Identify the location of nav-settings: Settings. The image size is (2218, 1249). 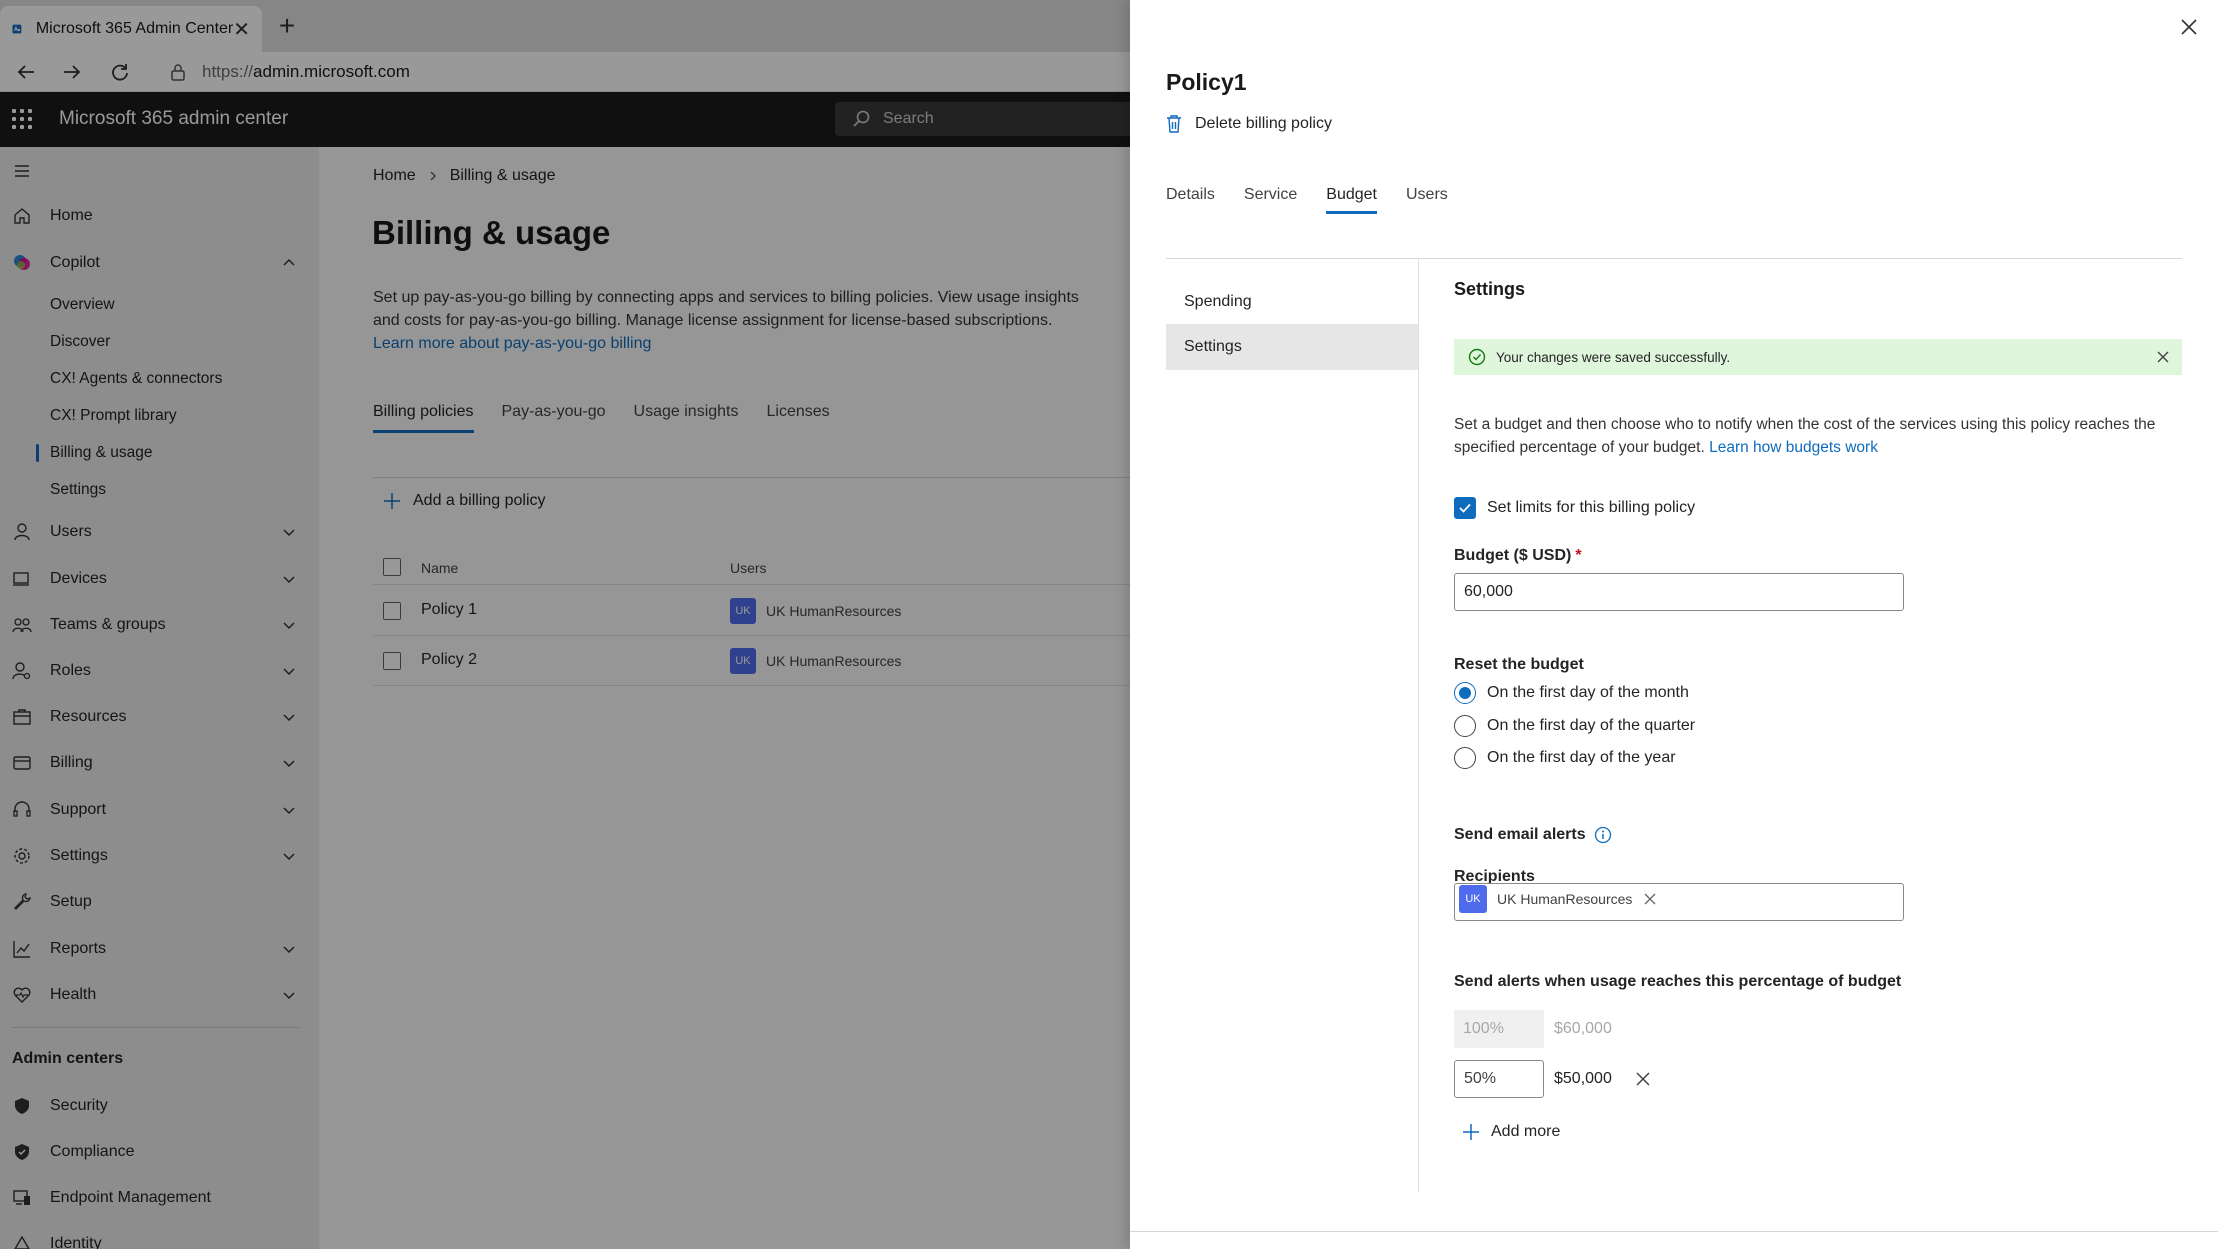
(1292, 347).